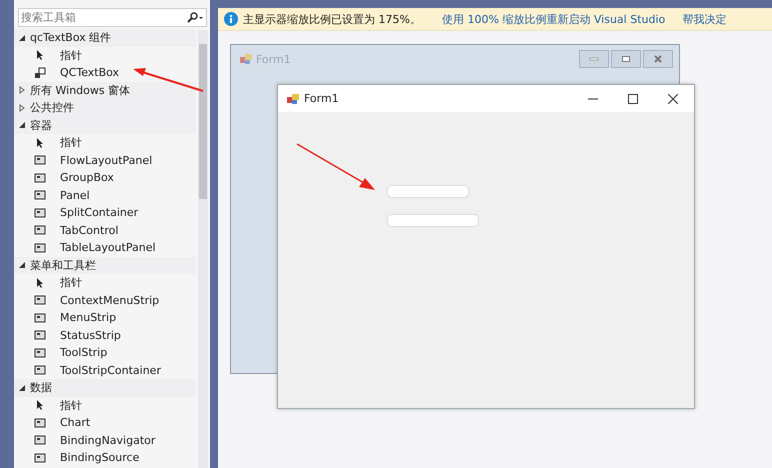 The height and width of the screenshot is (468, 772). What do you see at coordinates (105, 90) in the screenshot?
I see `toolbox-group: 所有 Windows 窗体` at bounding box center [105, 90].